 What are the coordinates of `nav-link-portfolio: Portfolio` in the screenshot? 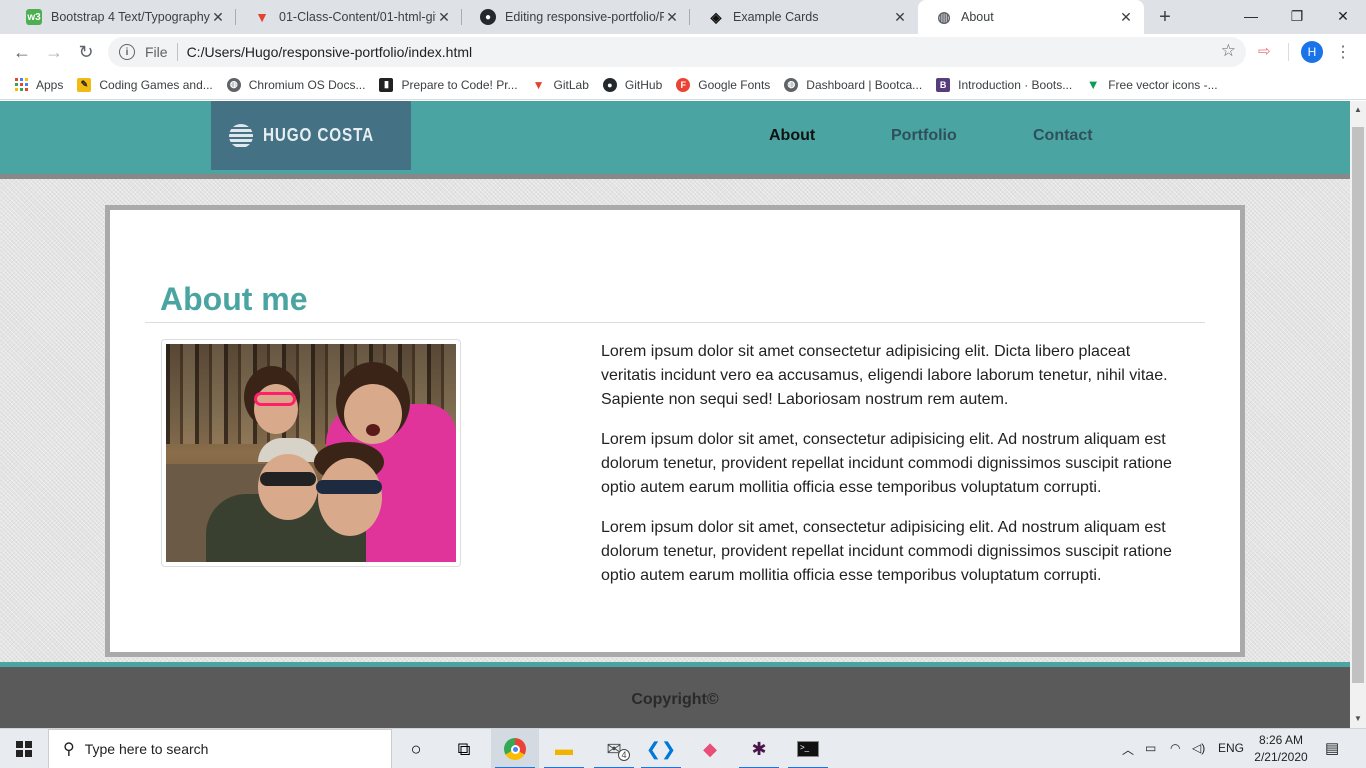 It's located at (924, 136).